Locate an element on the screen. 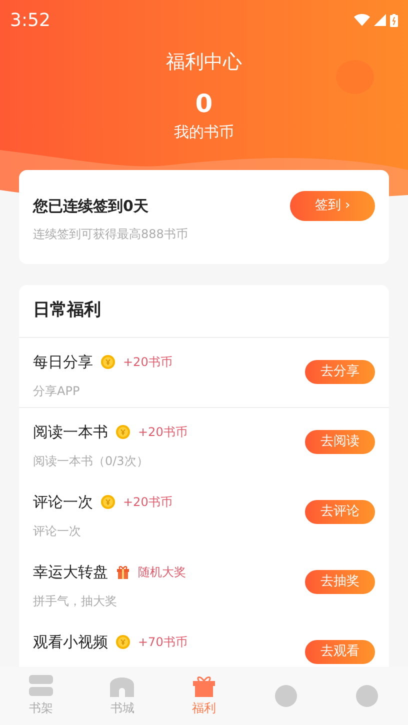  task-description: 分享APP is located at coordinates (57, 391).